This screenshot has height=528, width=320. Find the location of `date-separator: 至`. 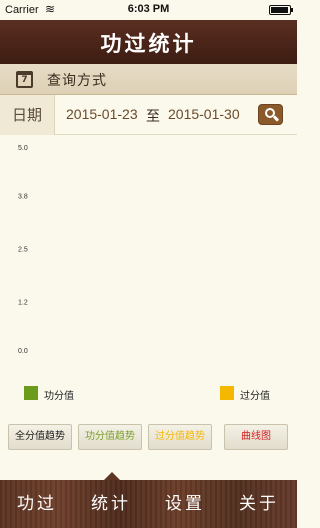

date-separator: 至 is located at coordinates (153, 117).